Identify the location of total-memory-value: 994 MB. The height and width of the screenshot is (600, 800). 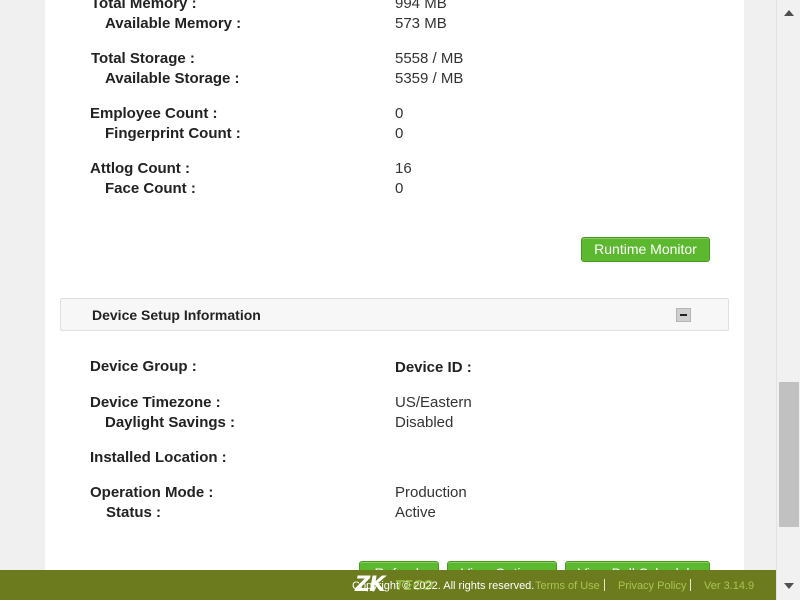
(421, 6).